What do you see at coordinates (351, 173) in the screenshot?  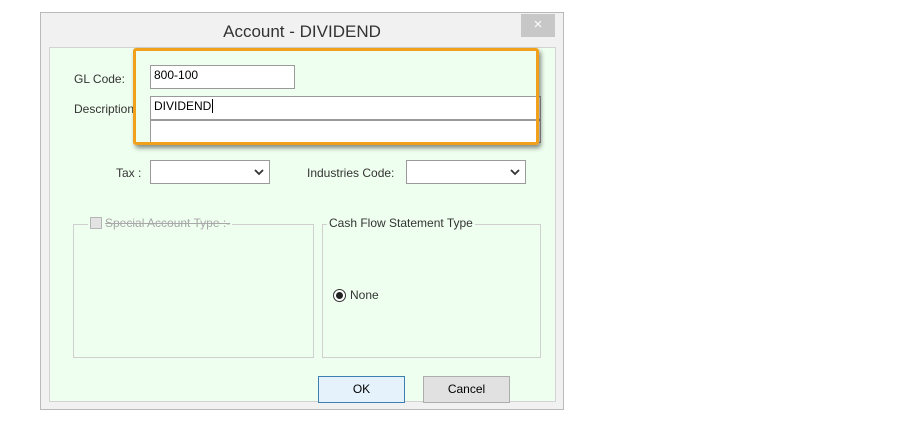 I see `industries-code-label: Industries Code:` at bounding box center [351, 173].